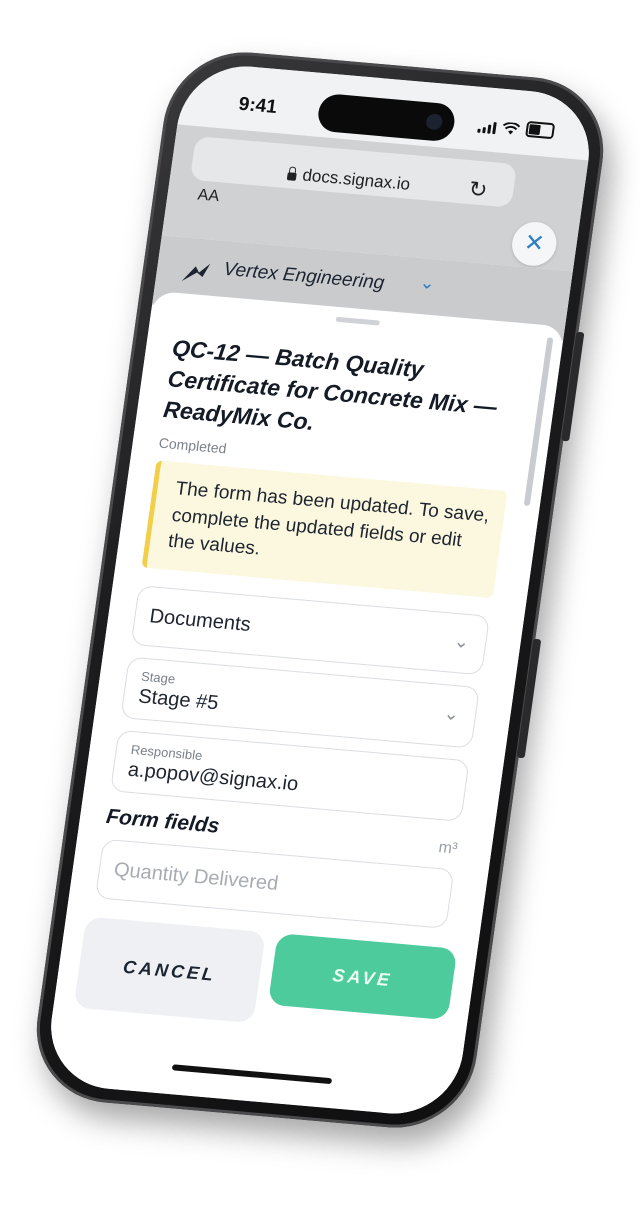  What do you see at coordinates (200, 620) in the screenshot?
I see `documents-label: Documents` at bounding box center [200, 620].